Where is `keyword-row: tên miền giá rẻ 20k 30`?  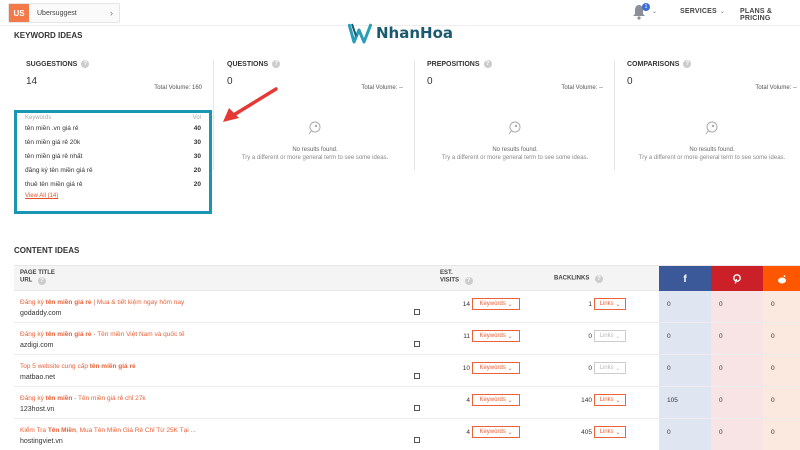
keyword-row: tên miền giá rẻ 20k 30 is located at coordinates (113, 142).